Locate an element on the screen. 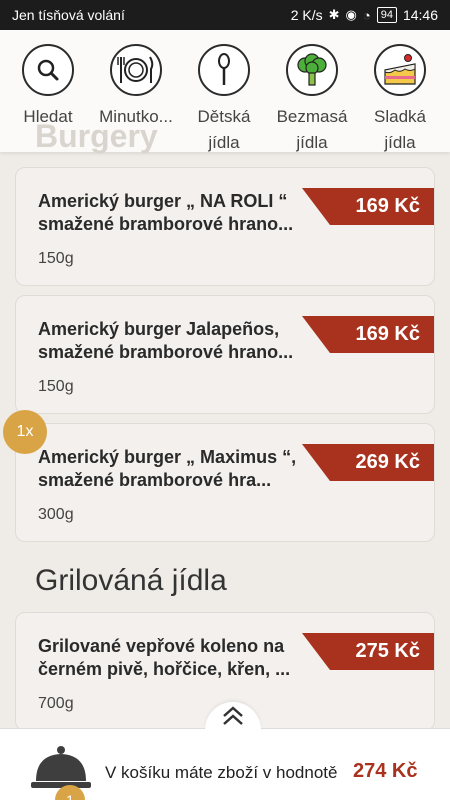 The width and height of the screenshot is (450, 800). category-label: Dětská jídla is located at coordinates (224, 129).